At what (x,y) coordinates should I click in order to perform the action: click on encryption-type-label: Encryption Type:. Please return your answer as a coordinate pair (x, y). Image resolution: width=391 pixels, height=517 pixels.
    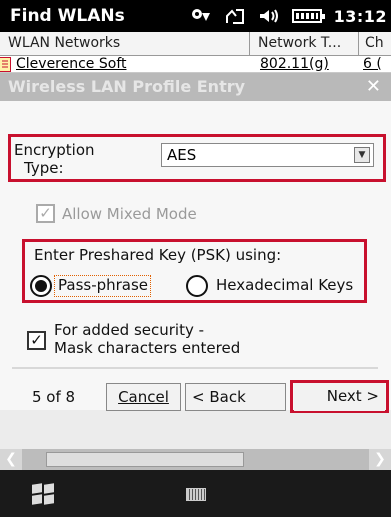
    Looking at the image, I should click on (54, 159).